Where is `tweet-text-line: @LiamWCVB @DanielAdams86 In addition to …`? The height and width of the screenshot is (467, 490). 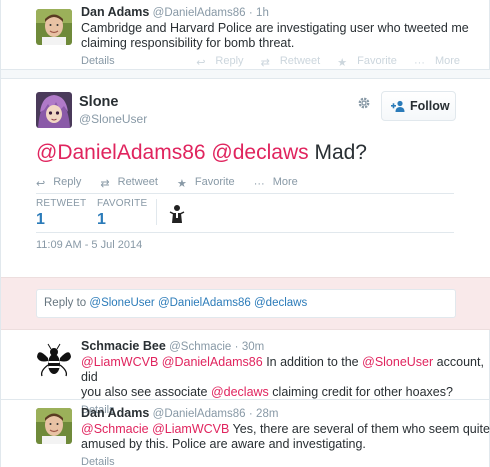
tweet-text-line: @LiamWCVB @DanielAdams86 In addition to … is located at coordinates (285, 370).